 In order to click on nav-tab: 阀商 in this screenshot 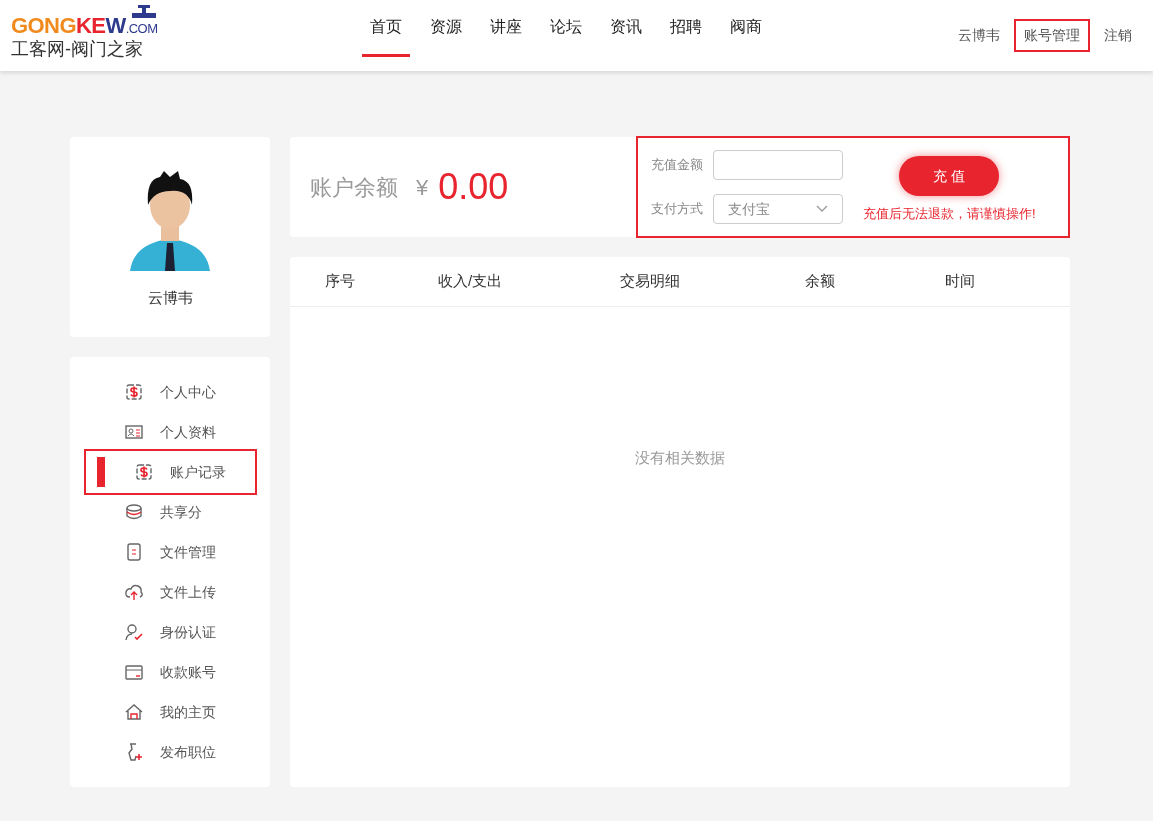, I will do `click(746, 28)`.